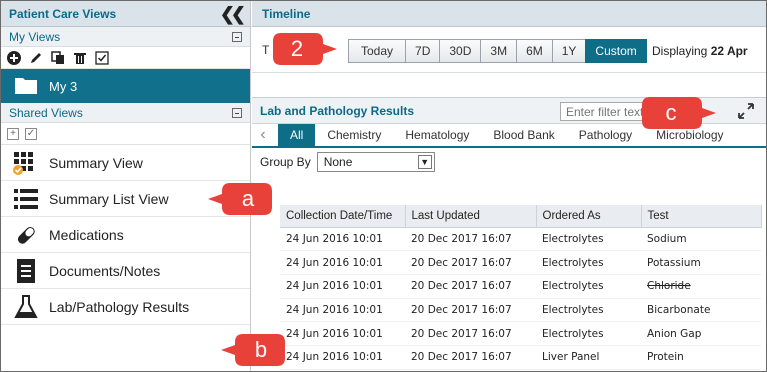 This screenshot has height=372, width=767. What do you see at coordinates (36, 58) in the screenshot?
I see `edit-pencil-icon` at bounding box center [36, 58].